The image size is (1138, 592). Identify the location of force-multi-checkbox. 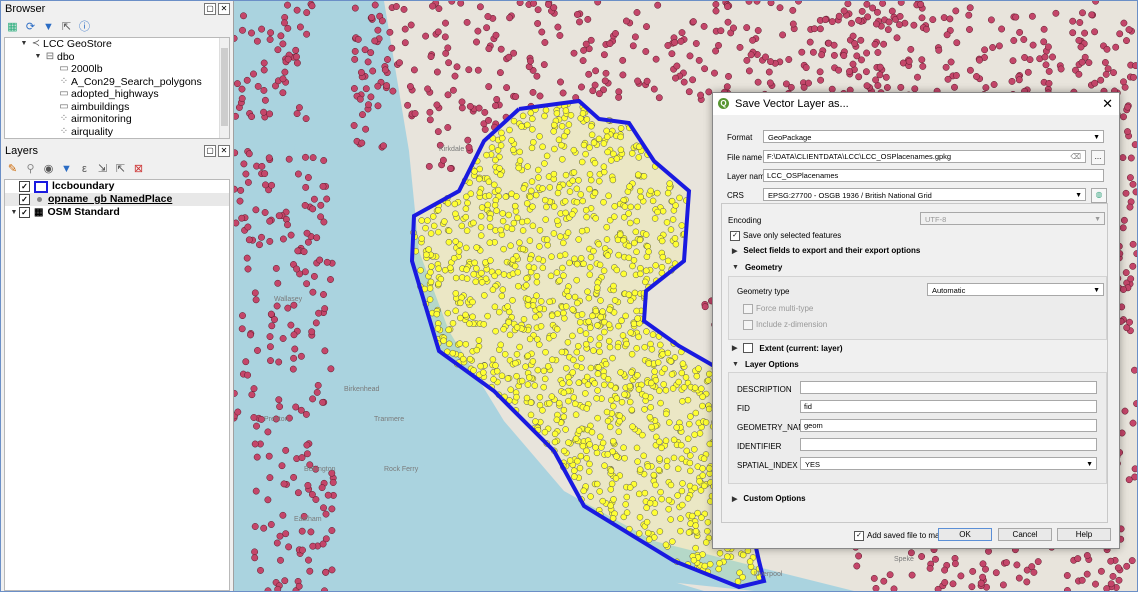
(748, 309).